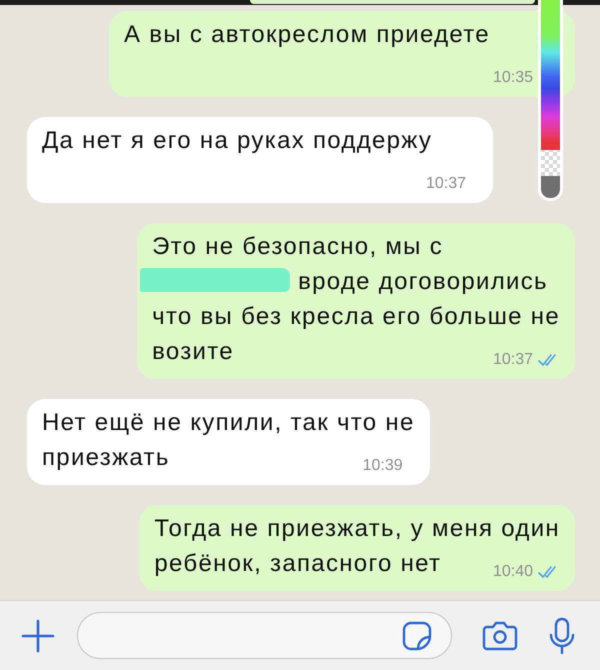 Image resolution: width=600 pixels, height=670 pixels. I want to click on message-time: 10:35, so click(512, 78).